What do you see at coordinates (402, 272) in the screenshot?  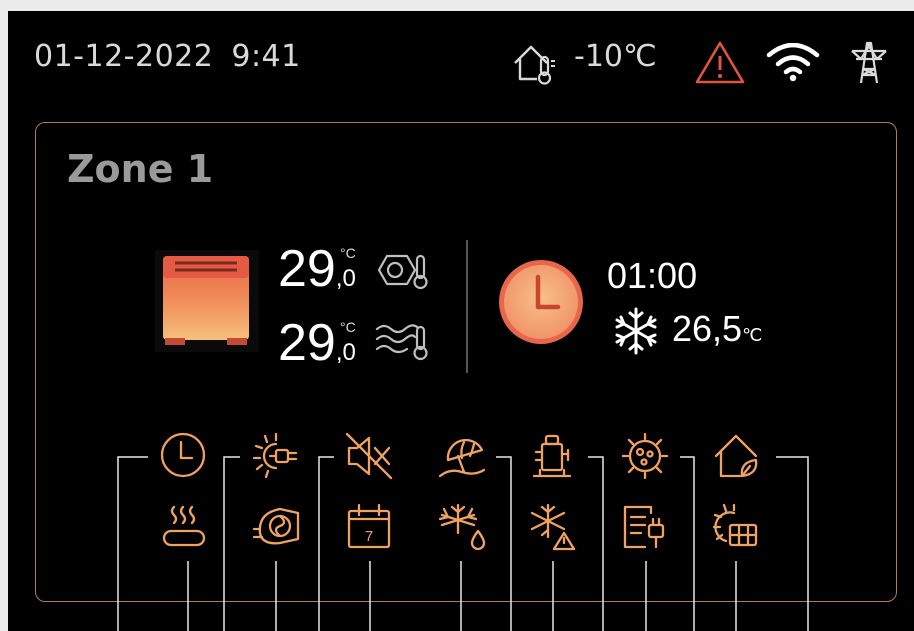 I see `flow-sensor-thermometer-icon` at bounding box center [402, 272].